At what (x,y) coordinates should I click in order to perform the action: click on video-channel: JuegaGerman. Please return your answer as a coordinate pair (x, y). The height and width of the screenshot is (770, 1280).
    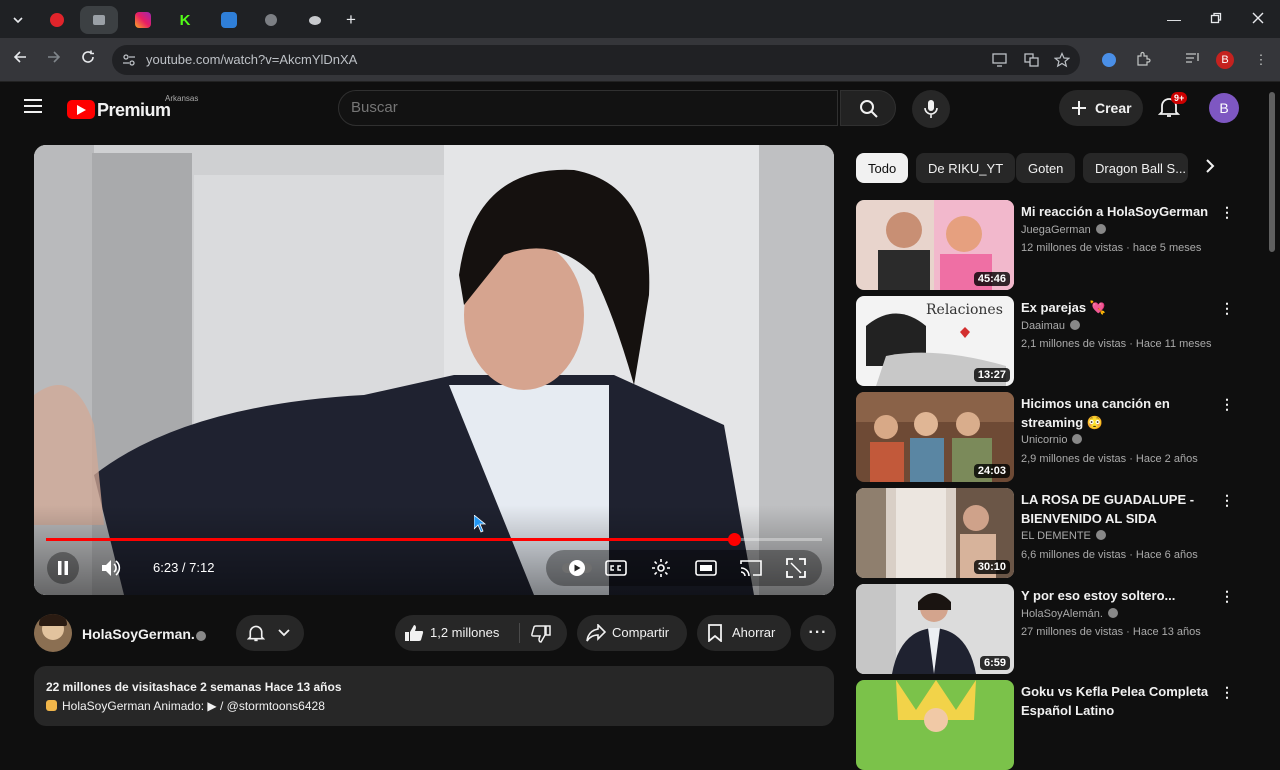
    Looking at the image, I should click on (1063, 230).